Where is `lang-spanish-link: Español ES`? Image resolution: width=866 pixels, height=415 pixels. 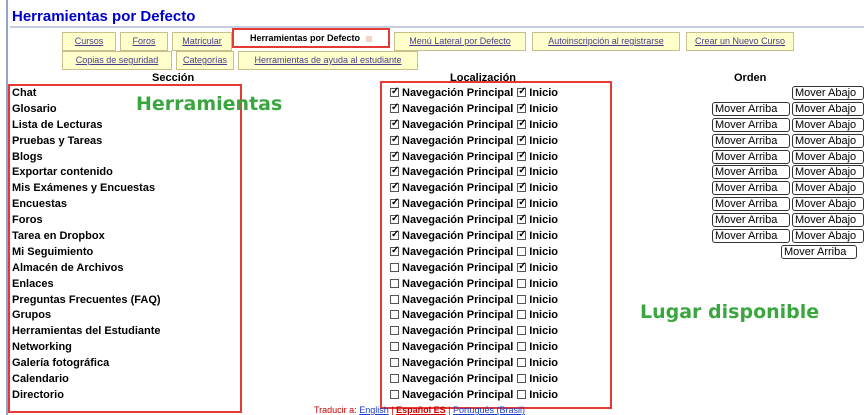 lang-spanish-link: Español ES is located at coordinates (421, 410).